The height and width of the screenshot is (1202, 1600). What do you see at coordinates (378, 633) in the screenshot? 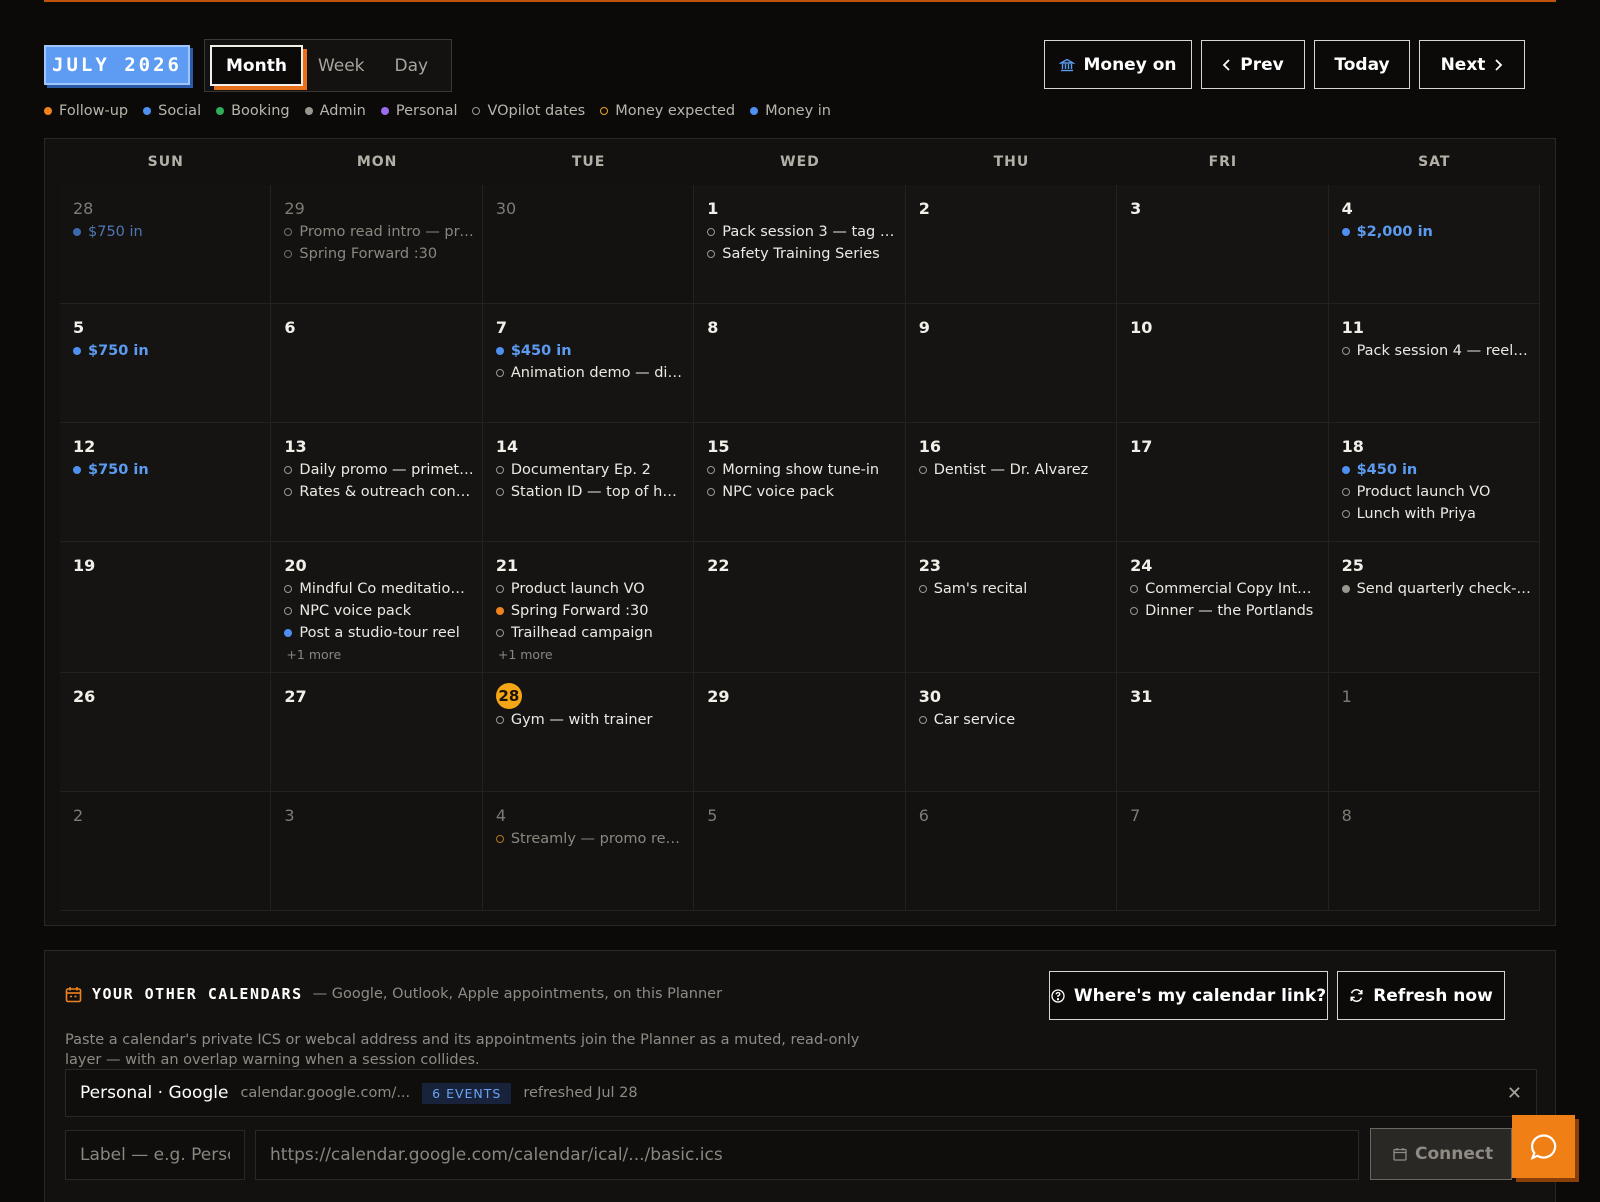
I see `event-item: Post a studio-tour reel` at bounding box center [378, 633].